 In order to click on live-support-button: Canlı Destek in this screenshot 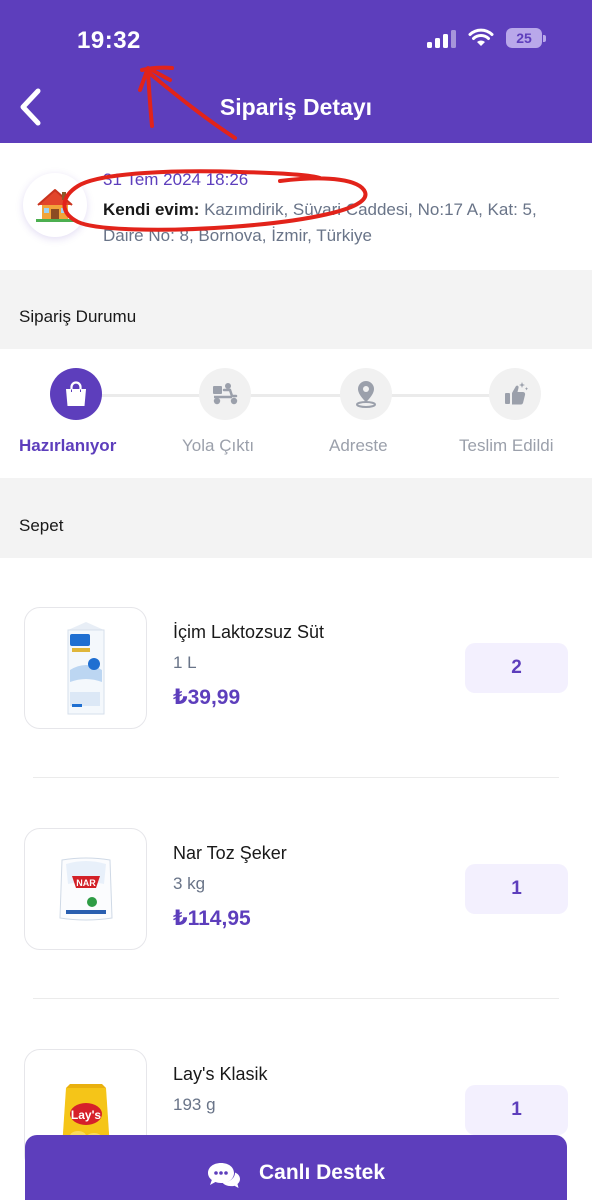, I will do `click(296, 1167)`.